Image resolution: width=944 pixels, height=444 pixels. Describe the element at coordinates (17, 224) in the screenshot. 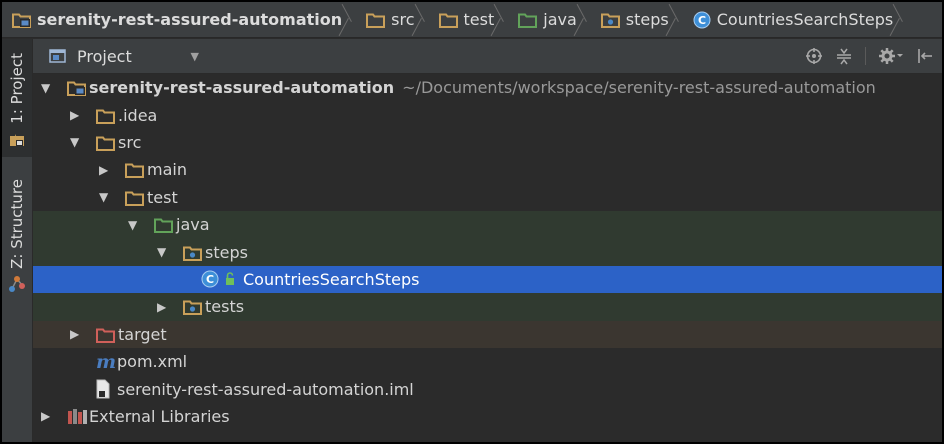

I see `tab-structure-label: Z: Structure` at that location.